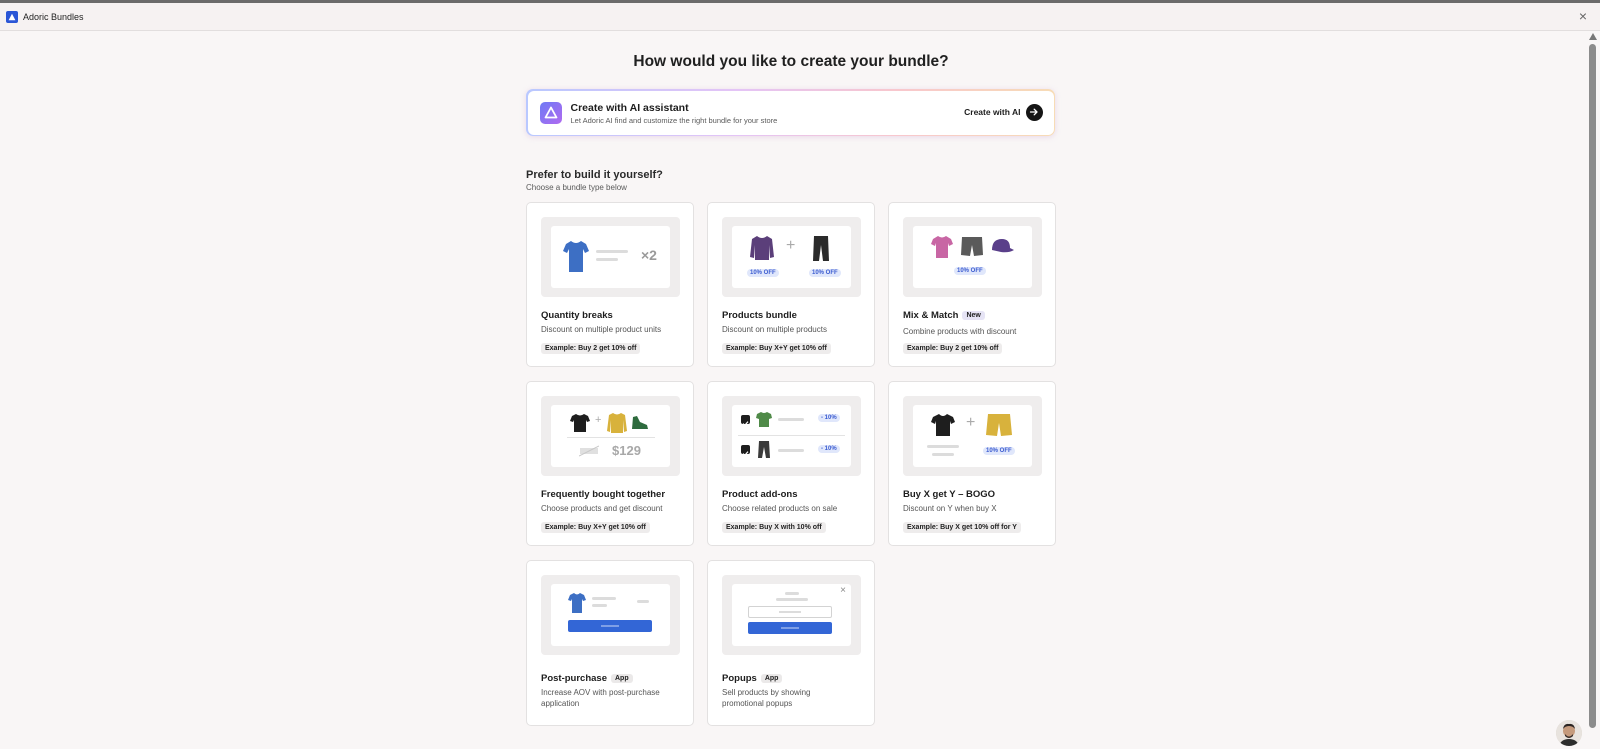 The width and height of the screenshot is (1600, 749). What do you see at coordinates (944, 315) in the screenshot?
I see `card-title: Mix & Match New` at bounding box center [944, 315].